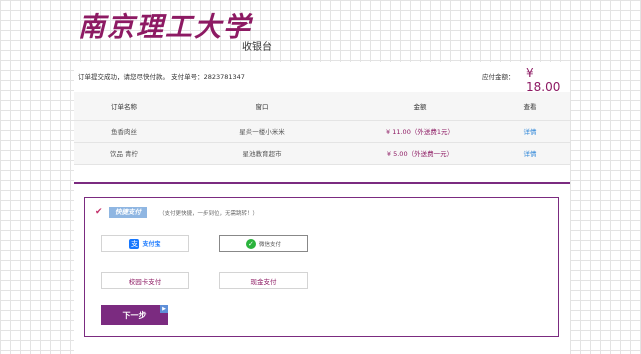  I want to click on next-step-label: 下一步, so click(134, 315).